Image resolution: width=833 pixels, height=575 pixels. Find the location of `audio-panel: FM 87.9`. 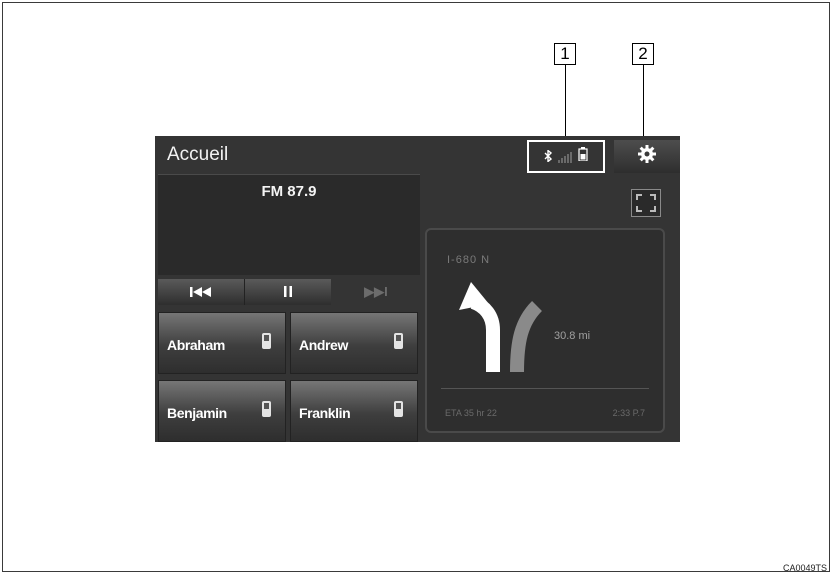

audio-panel: FM 87.9 is located at coordinates (289, 224).